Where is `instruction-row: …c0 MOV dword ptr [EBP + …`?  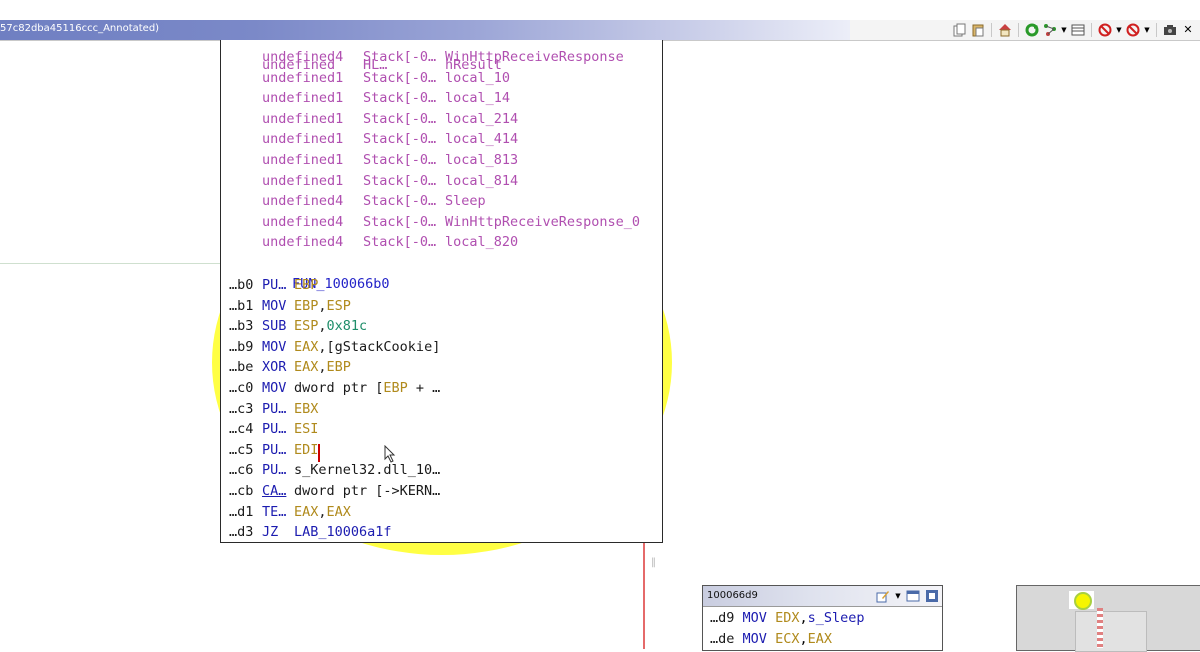
instruction-row: …c0 MOV dword ptr [EBP + … is located at coordinates (441, 388).